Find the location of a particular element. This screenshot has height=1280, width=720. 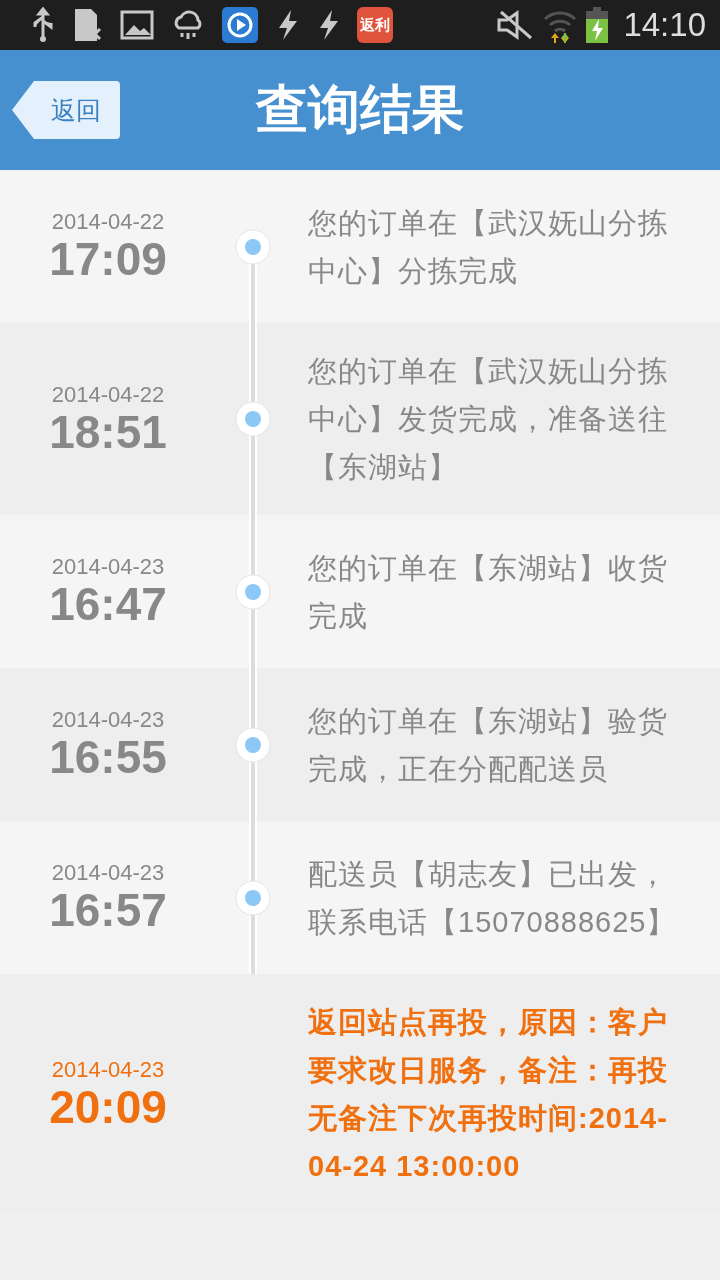

status-message: 返回站点再投，原因：客户要求改日服务，备注：再投无备注下次再投时间:2014-04-24 13:00:00 is located at coordinates (488, 1094).